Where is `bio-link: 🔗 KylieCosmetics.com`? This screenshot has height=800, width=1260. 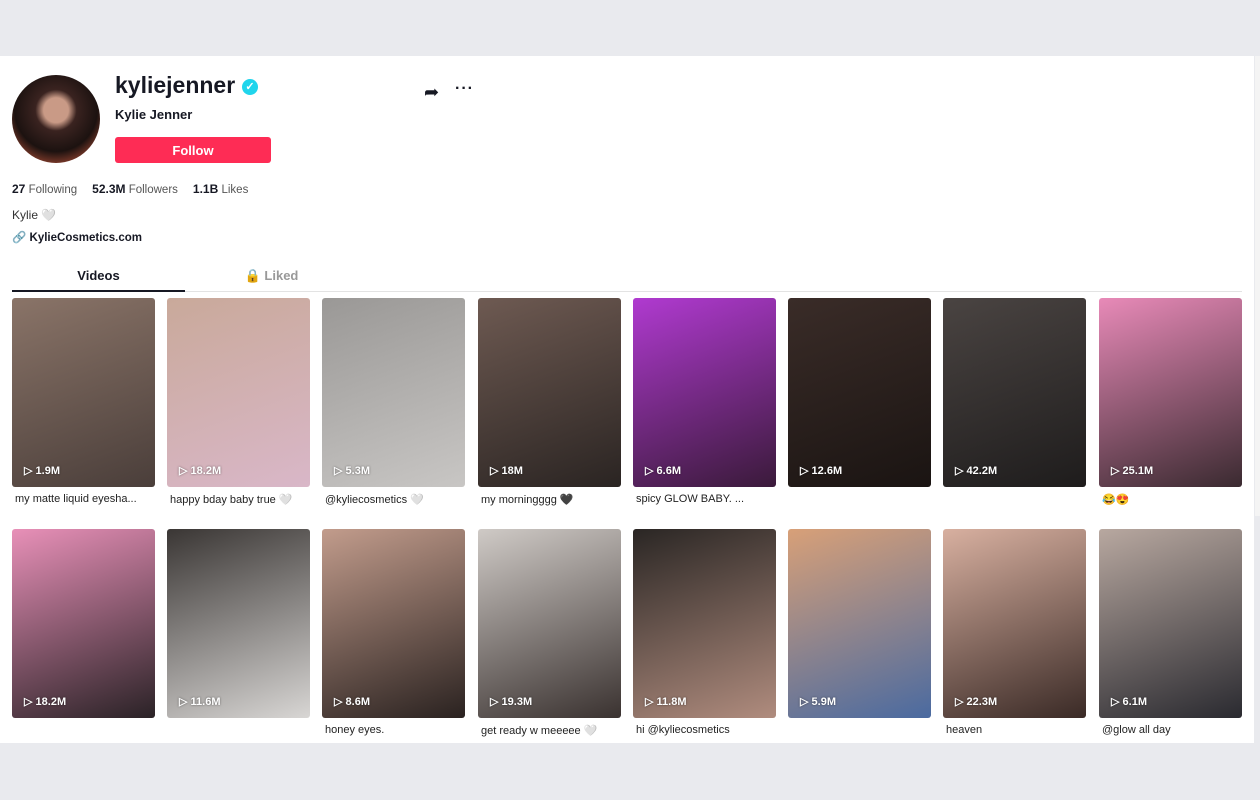 bio-link: 🔗 KylieCosmetics.com is located at coordinates (77, 237).